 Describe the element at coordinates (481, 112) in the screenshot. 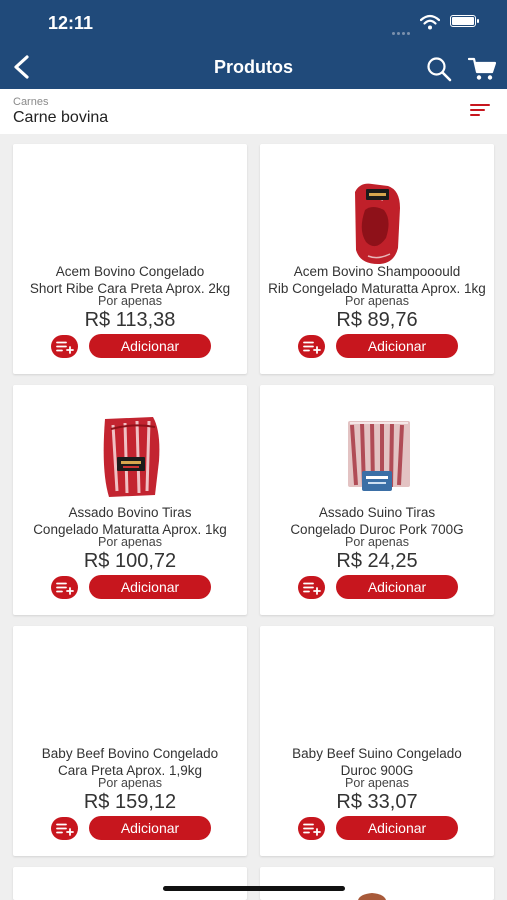

I see `sort-icon` at that location.